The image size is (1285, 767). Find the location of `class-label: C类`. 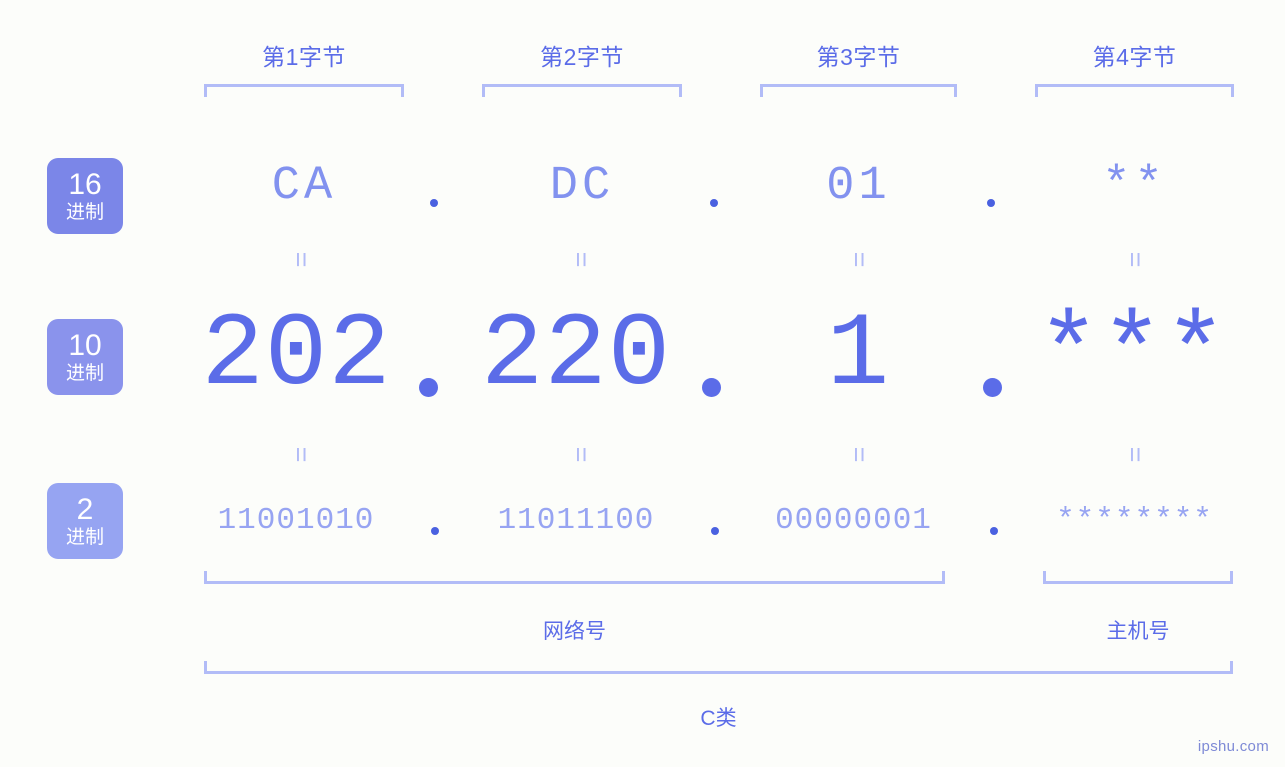

class-label: C类 is located at coordinates (718, 718).